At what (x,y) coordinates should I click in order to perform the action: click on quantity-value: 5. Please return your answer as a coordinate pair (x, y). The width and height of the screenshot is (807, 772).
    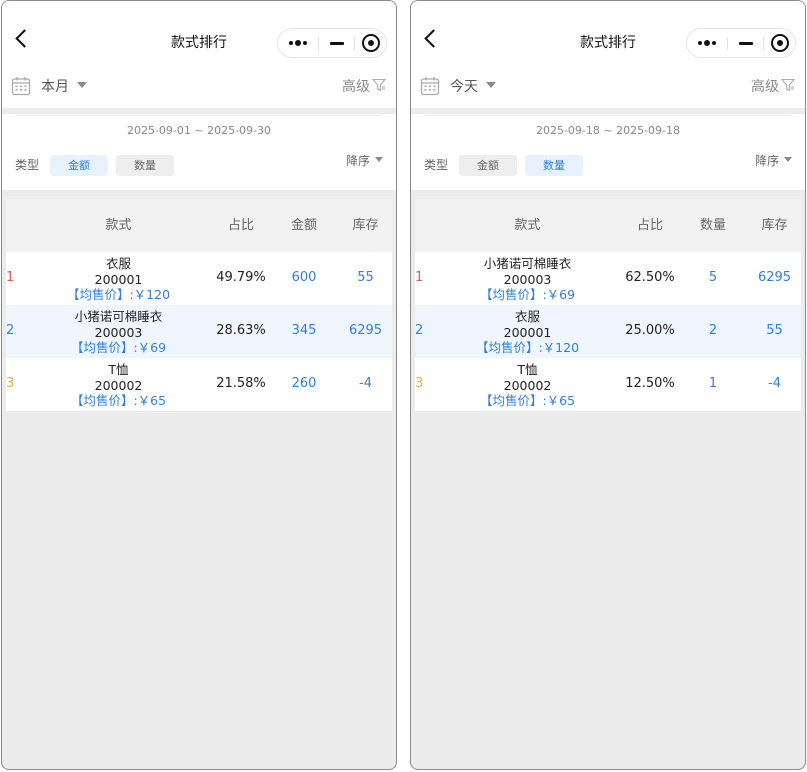
    Looking at the image, I should click on (713, 277).